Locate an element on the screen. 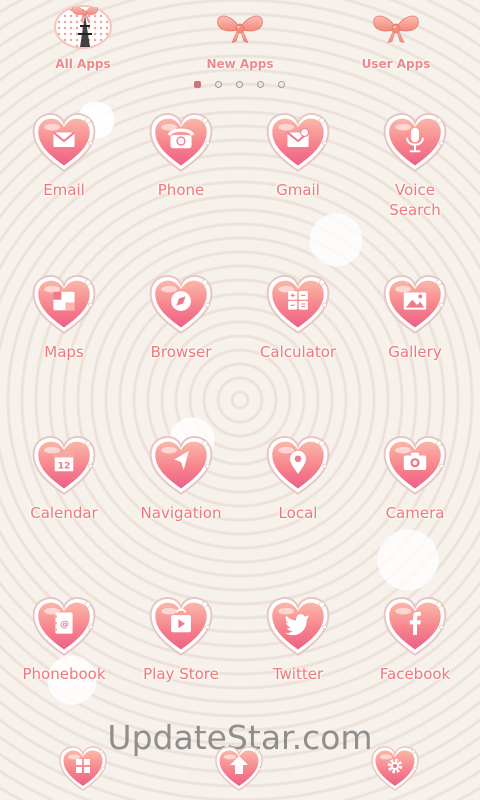 This screenshot has height=800, width=480. app-grid-icon is located at coordinates (83, 769).